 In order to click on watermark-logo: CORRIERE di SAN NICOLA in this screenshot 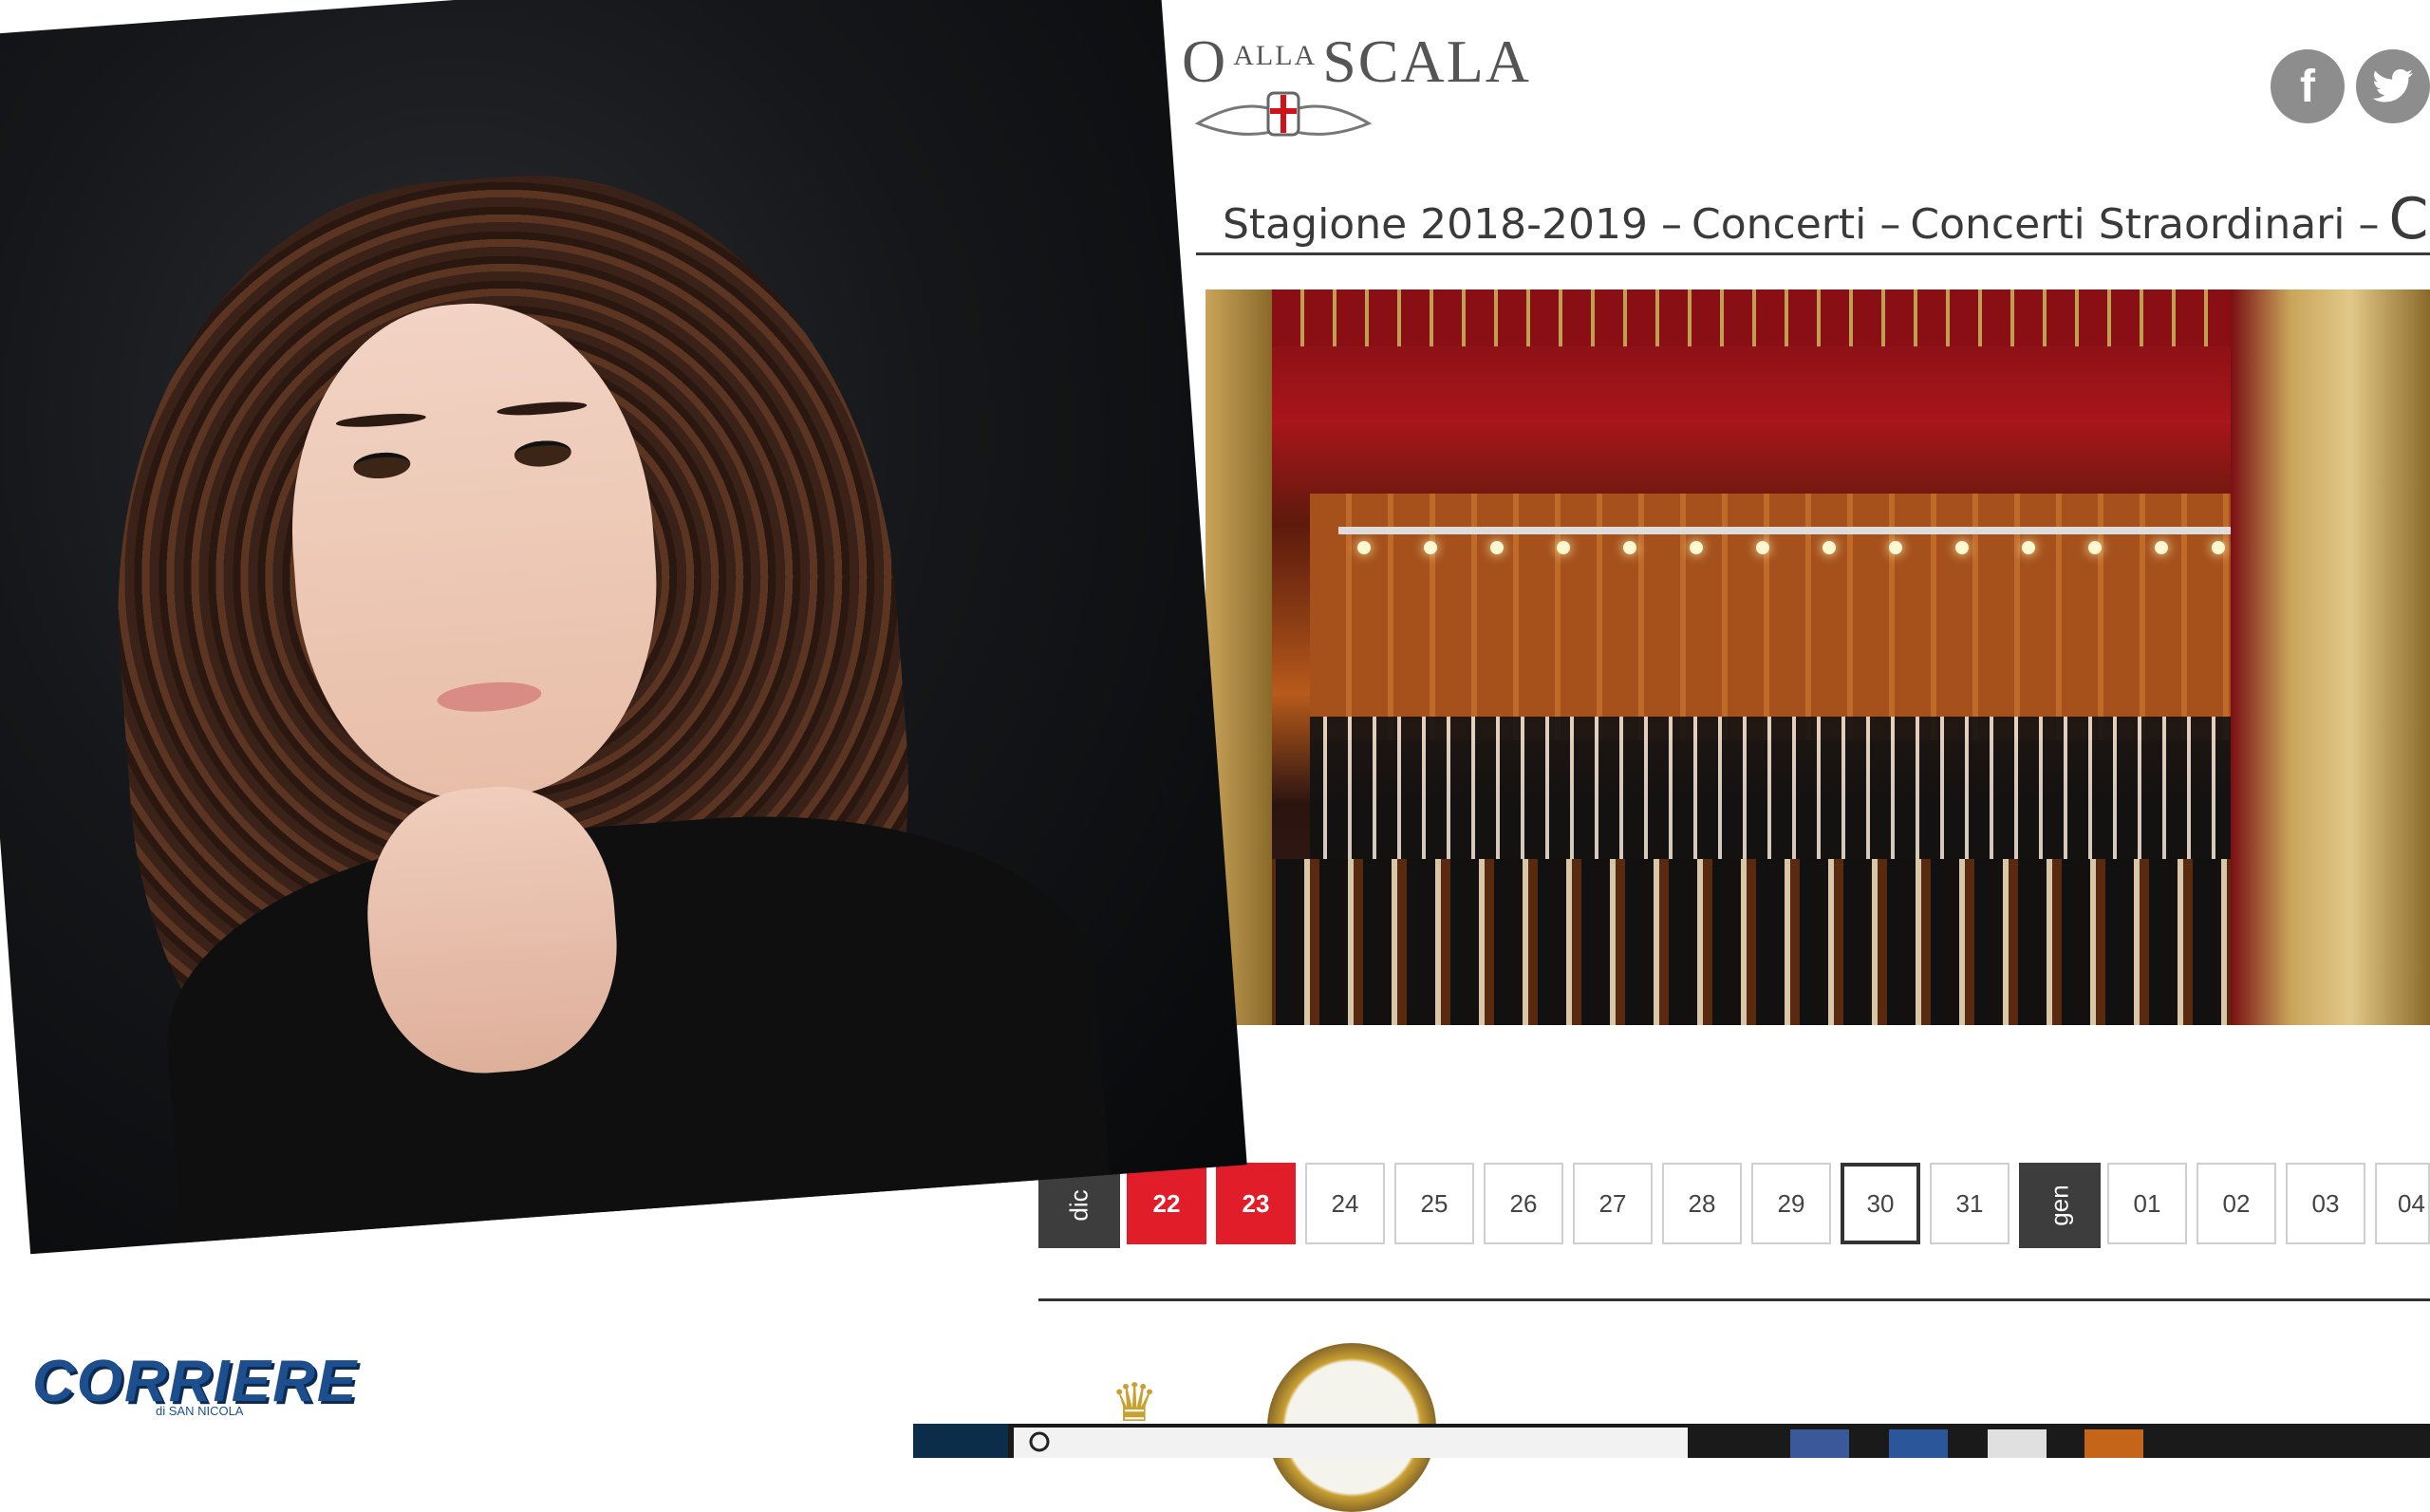, I will do `click(195, 1384)`.